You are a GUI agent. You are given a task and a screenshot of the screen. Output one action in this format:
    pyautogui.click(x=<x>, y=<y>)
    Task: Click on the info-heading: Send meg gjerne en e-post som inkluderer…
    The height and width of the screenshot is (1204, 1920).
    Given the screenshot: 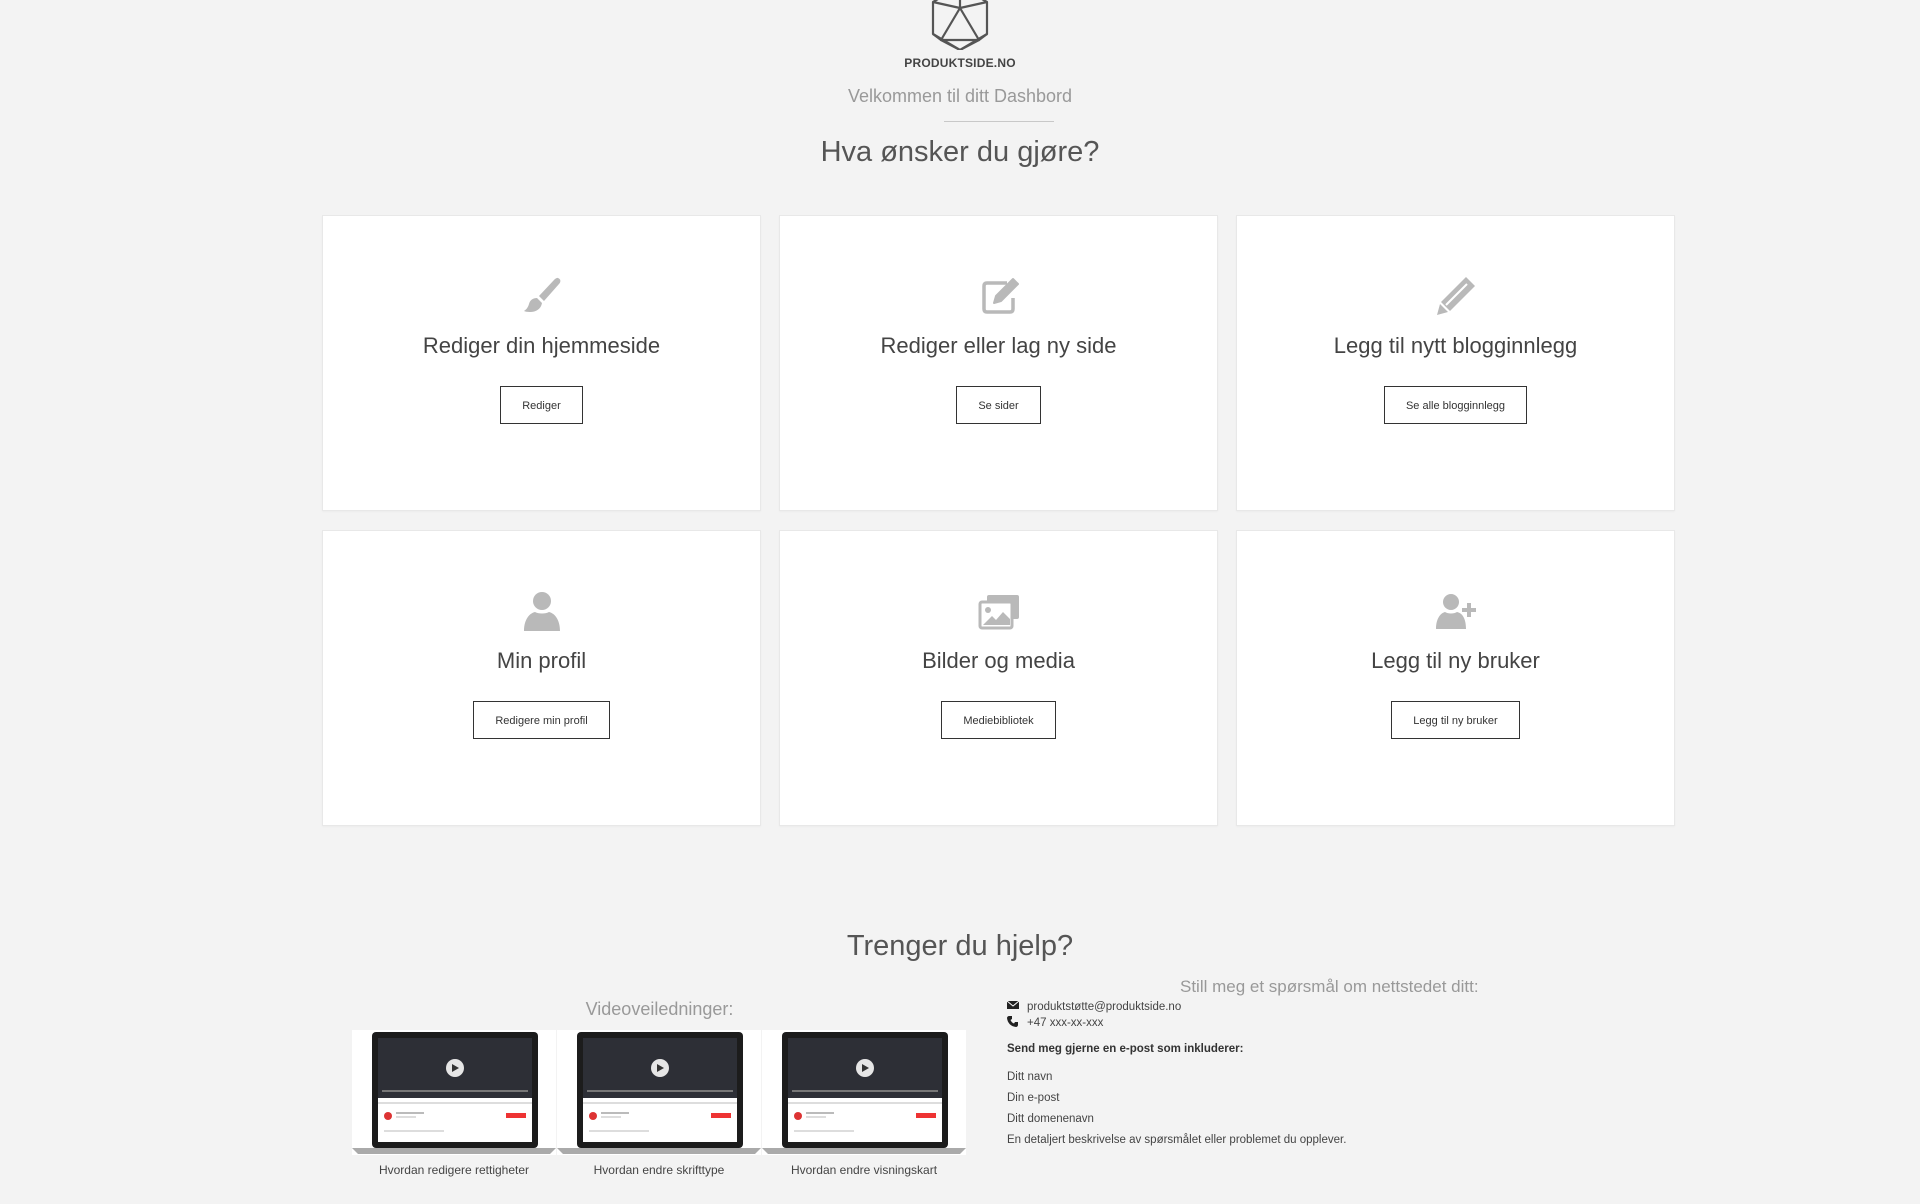 What is the action you would take?
    pyautogui.click(x=1125, y=1049)
    